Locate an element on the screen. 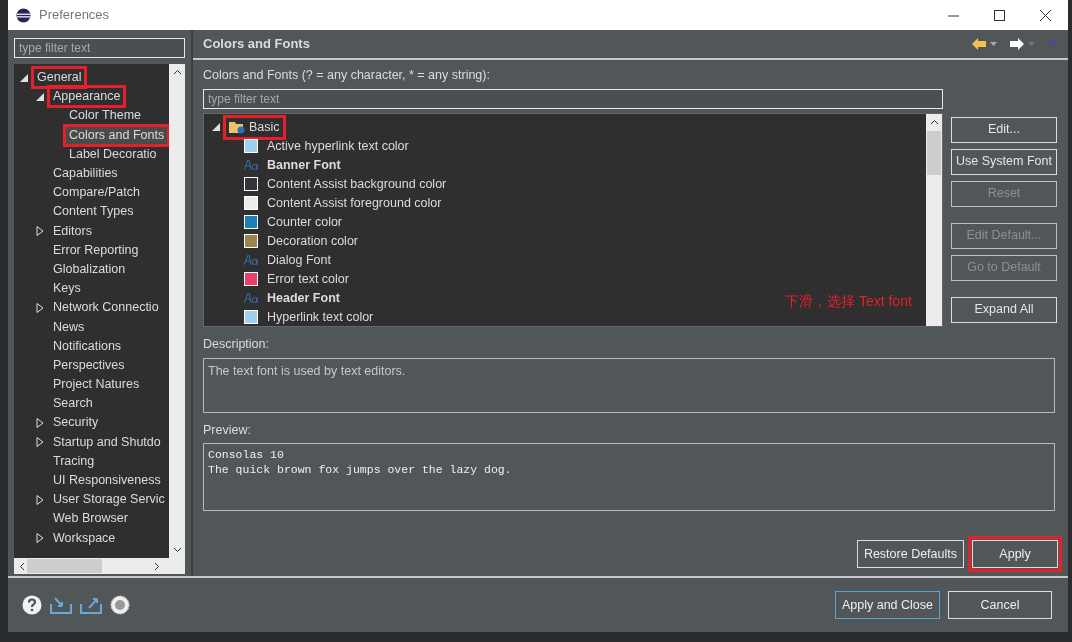 Image resolution: width=1072 pixels, height=642 pixels. tree-item: Counter color is located at coordinates (305, 222).